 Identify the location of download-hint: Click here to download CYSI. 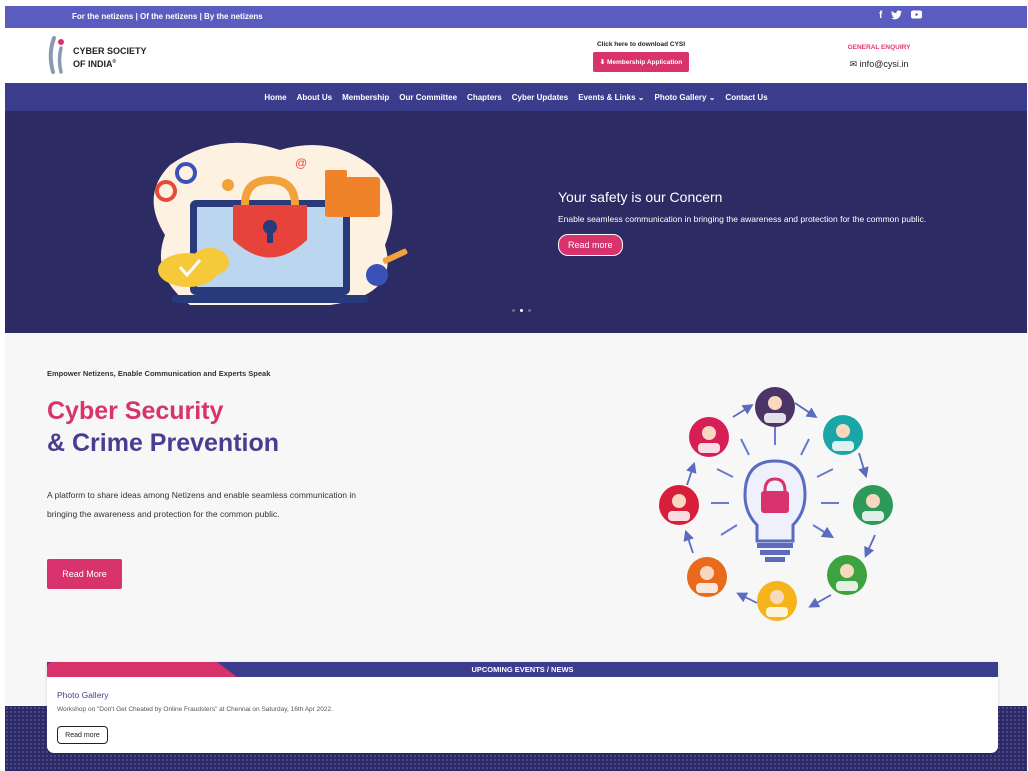
(641, 44).